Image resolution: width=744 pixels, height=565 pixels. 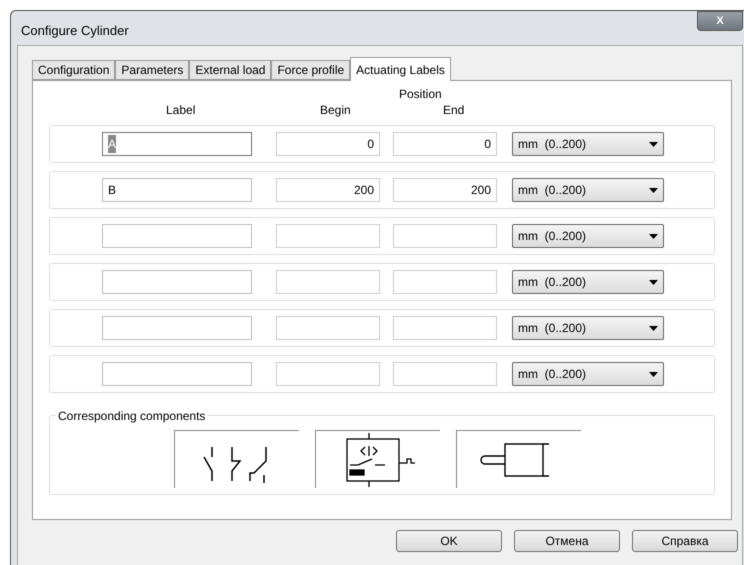 What do you see at coordinates (328, 190) in the screenshot?
I see `begin-field: 200` at bounding box center [328, 190].